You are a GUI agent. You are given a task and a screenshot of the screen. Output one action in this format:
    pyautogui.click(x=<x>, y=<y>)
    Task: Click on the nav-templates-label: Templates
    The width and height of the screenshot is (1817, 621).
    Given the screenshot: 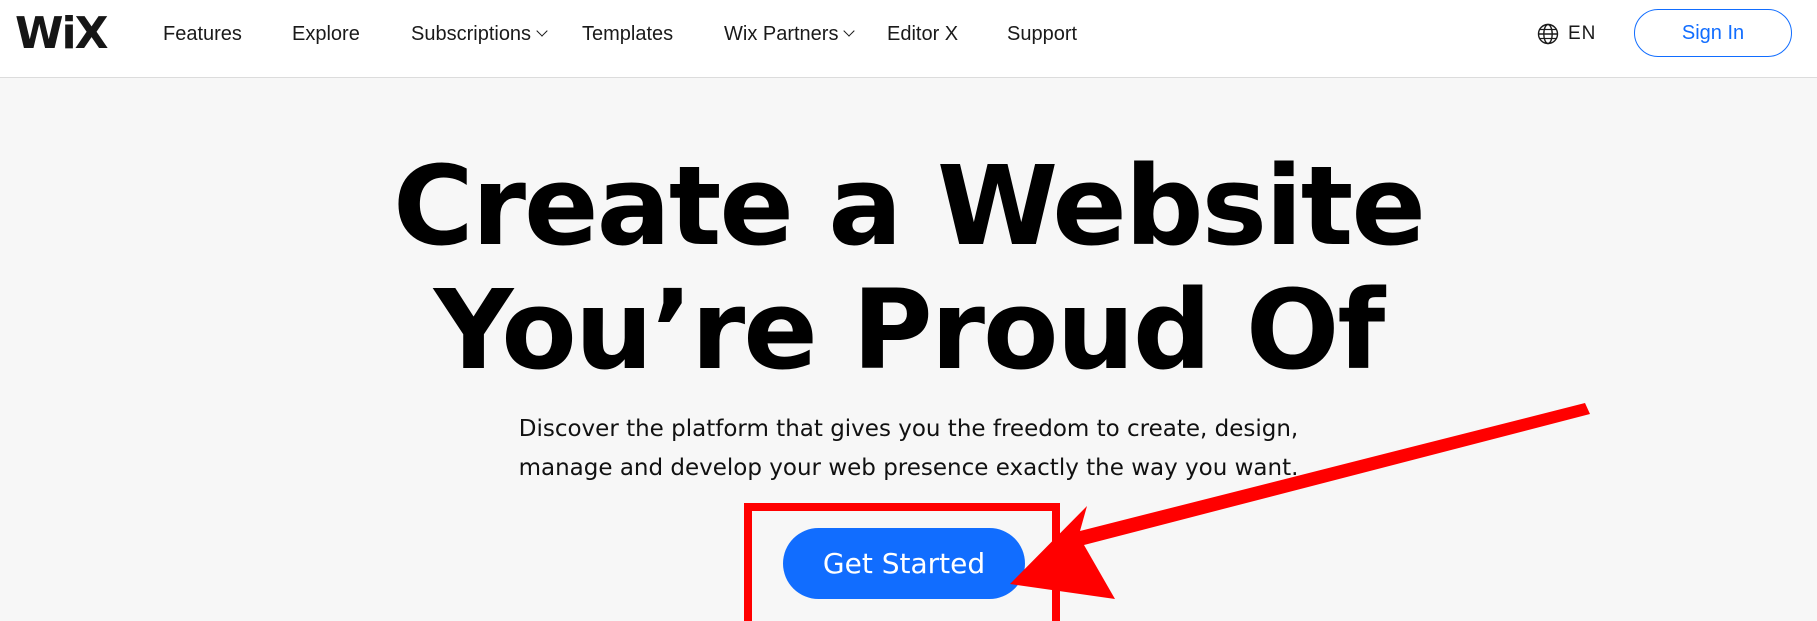 What is the action you would take?
    pyautogui.click(x=628, y=34)
    